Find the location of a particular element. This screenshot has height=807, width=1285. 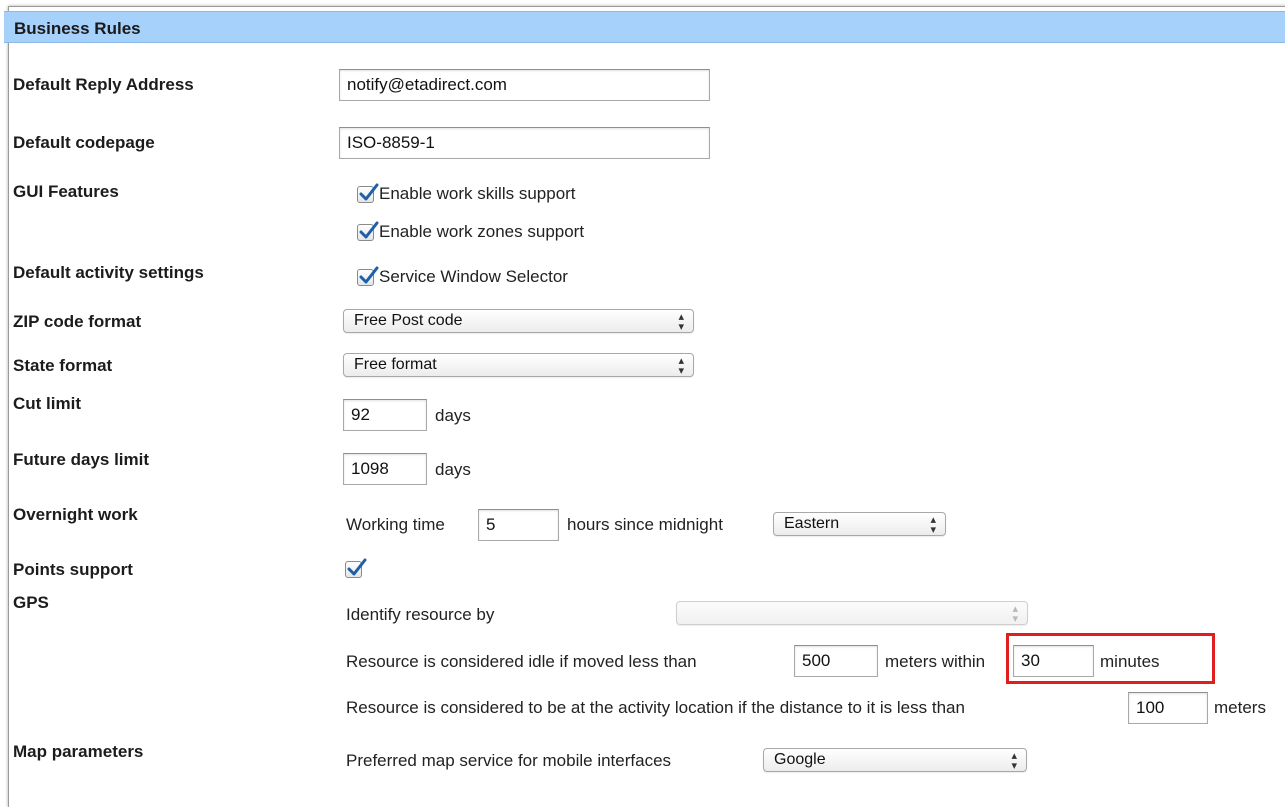

map-parameters-label: Map parameters is located at coordinates (78, 751).